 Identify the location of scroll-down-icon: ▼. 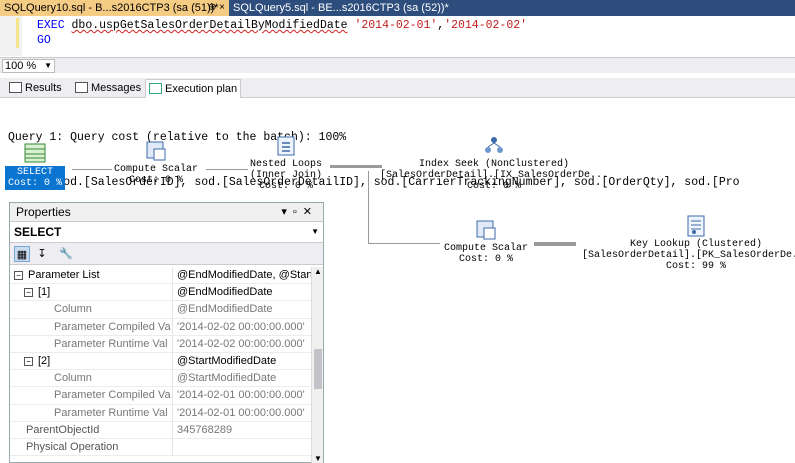
(318, 458).